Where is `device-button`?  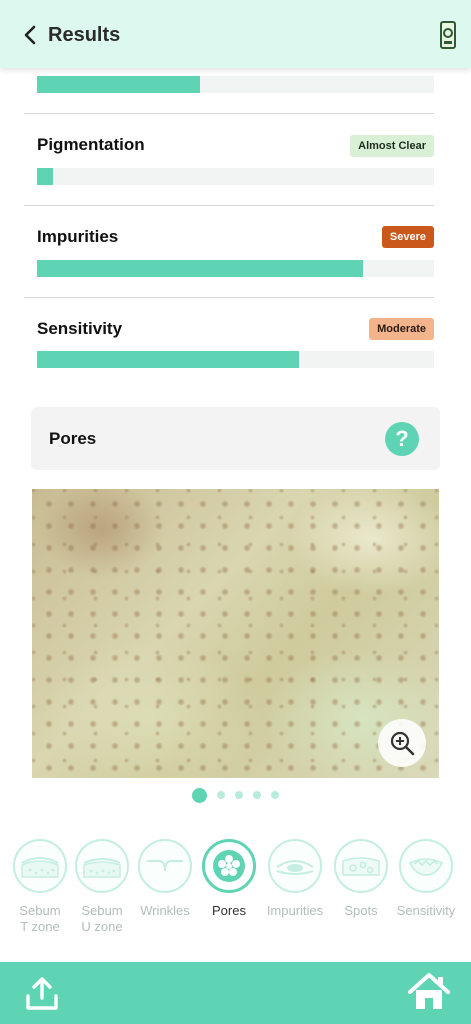
device-button is located at coordinates (448, 35).